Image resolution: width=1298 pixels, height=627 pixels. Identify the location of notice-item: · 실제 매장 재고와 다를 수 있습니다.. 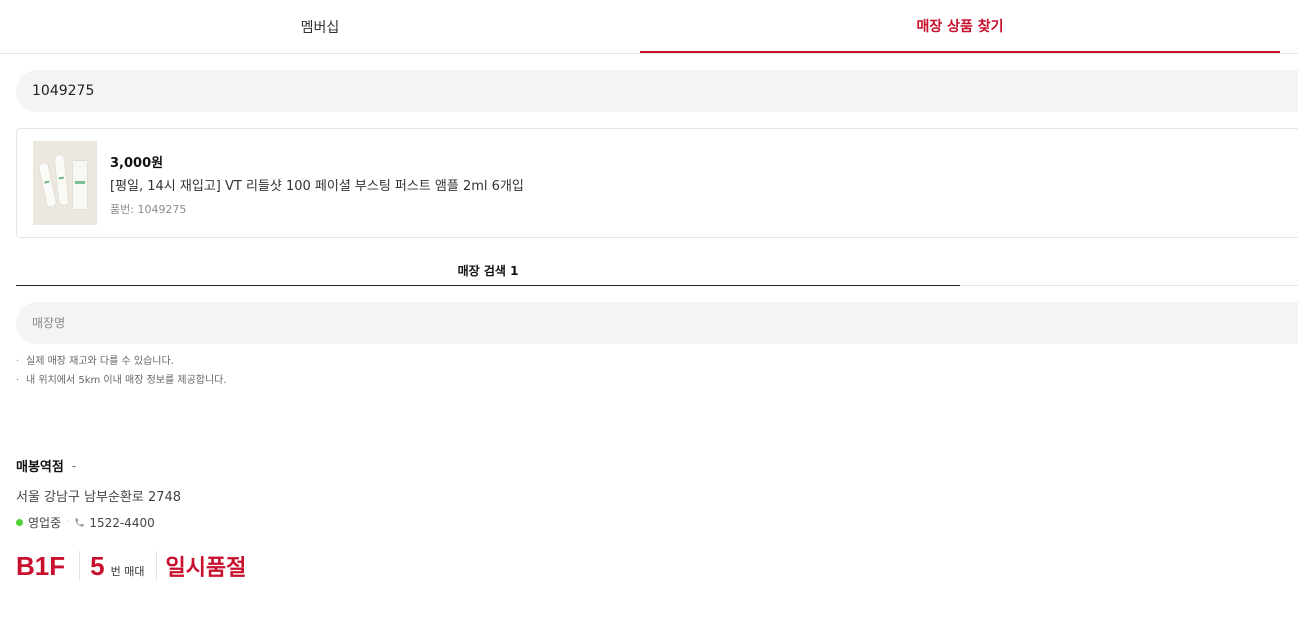
(121, 361).